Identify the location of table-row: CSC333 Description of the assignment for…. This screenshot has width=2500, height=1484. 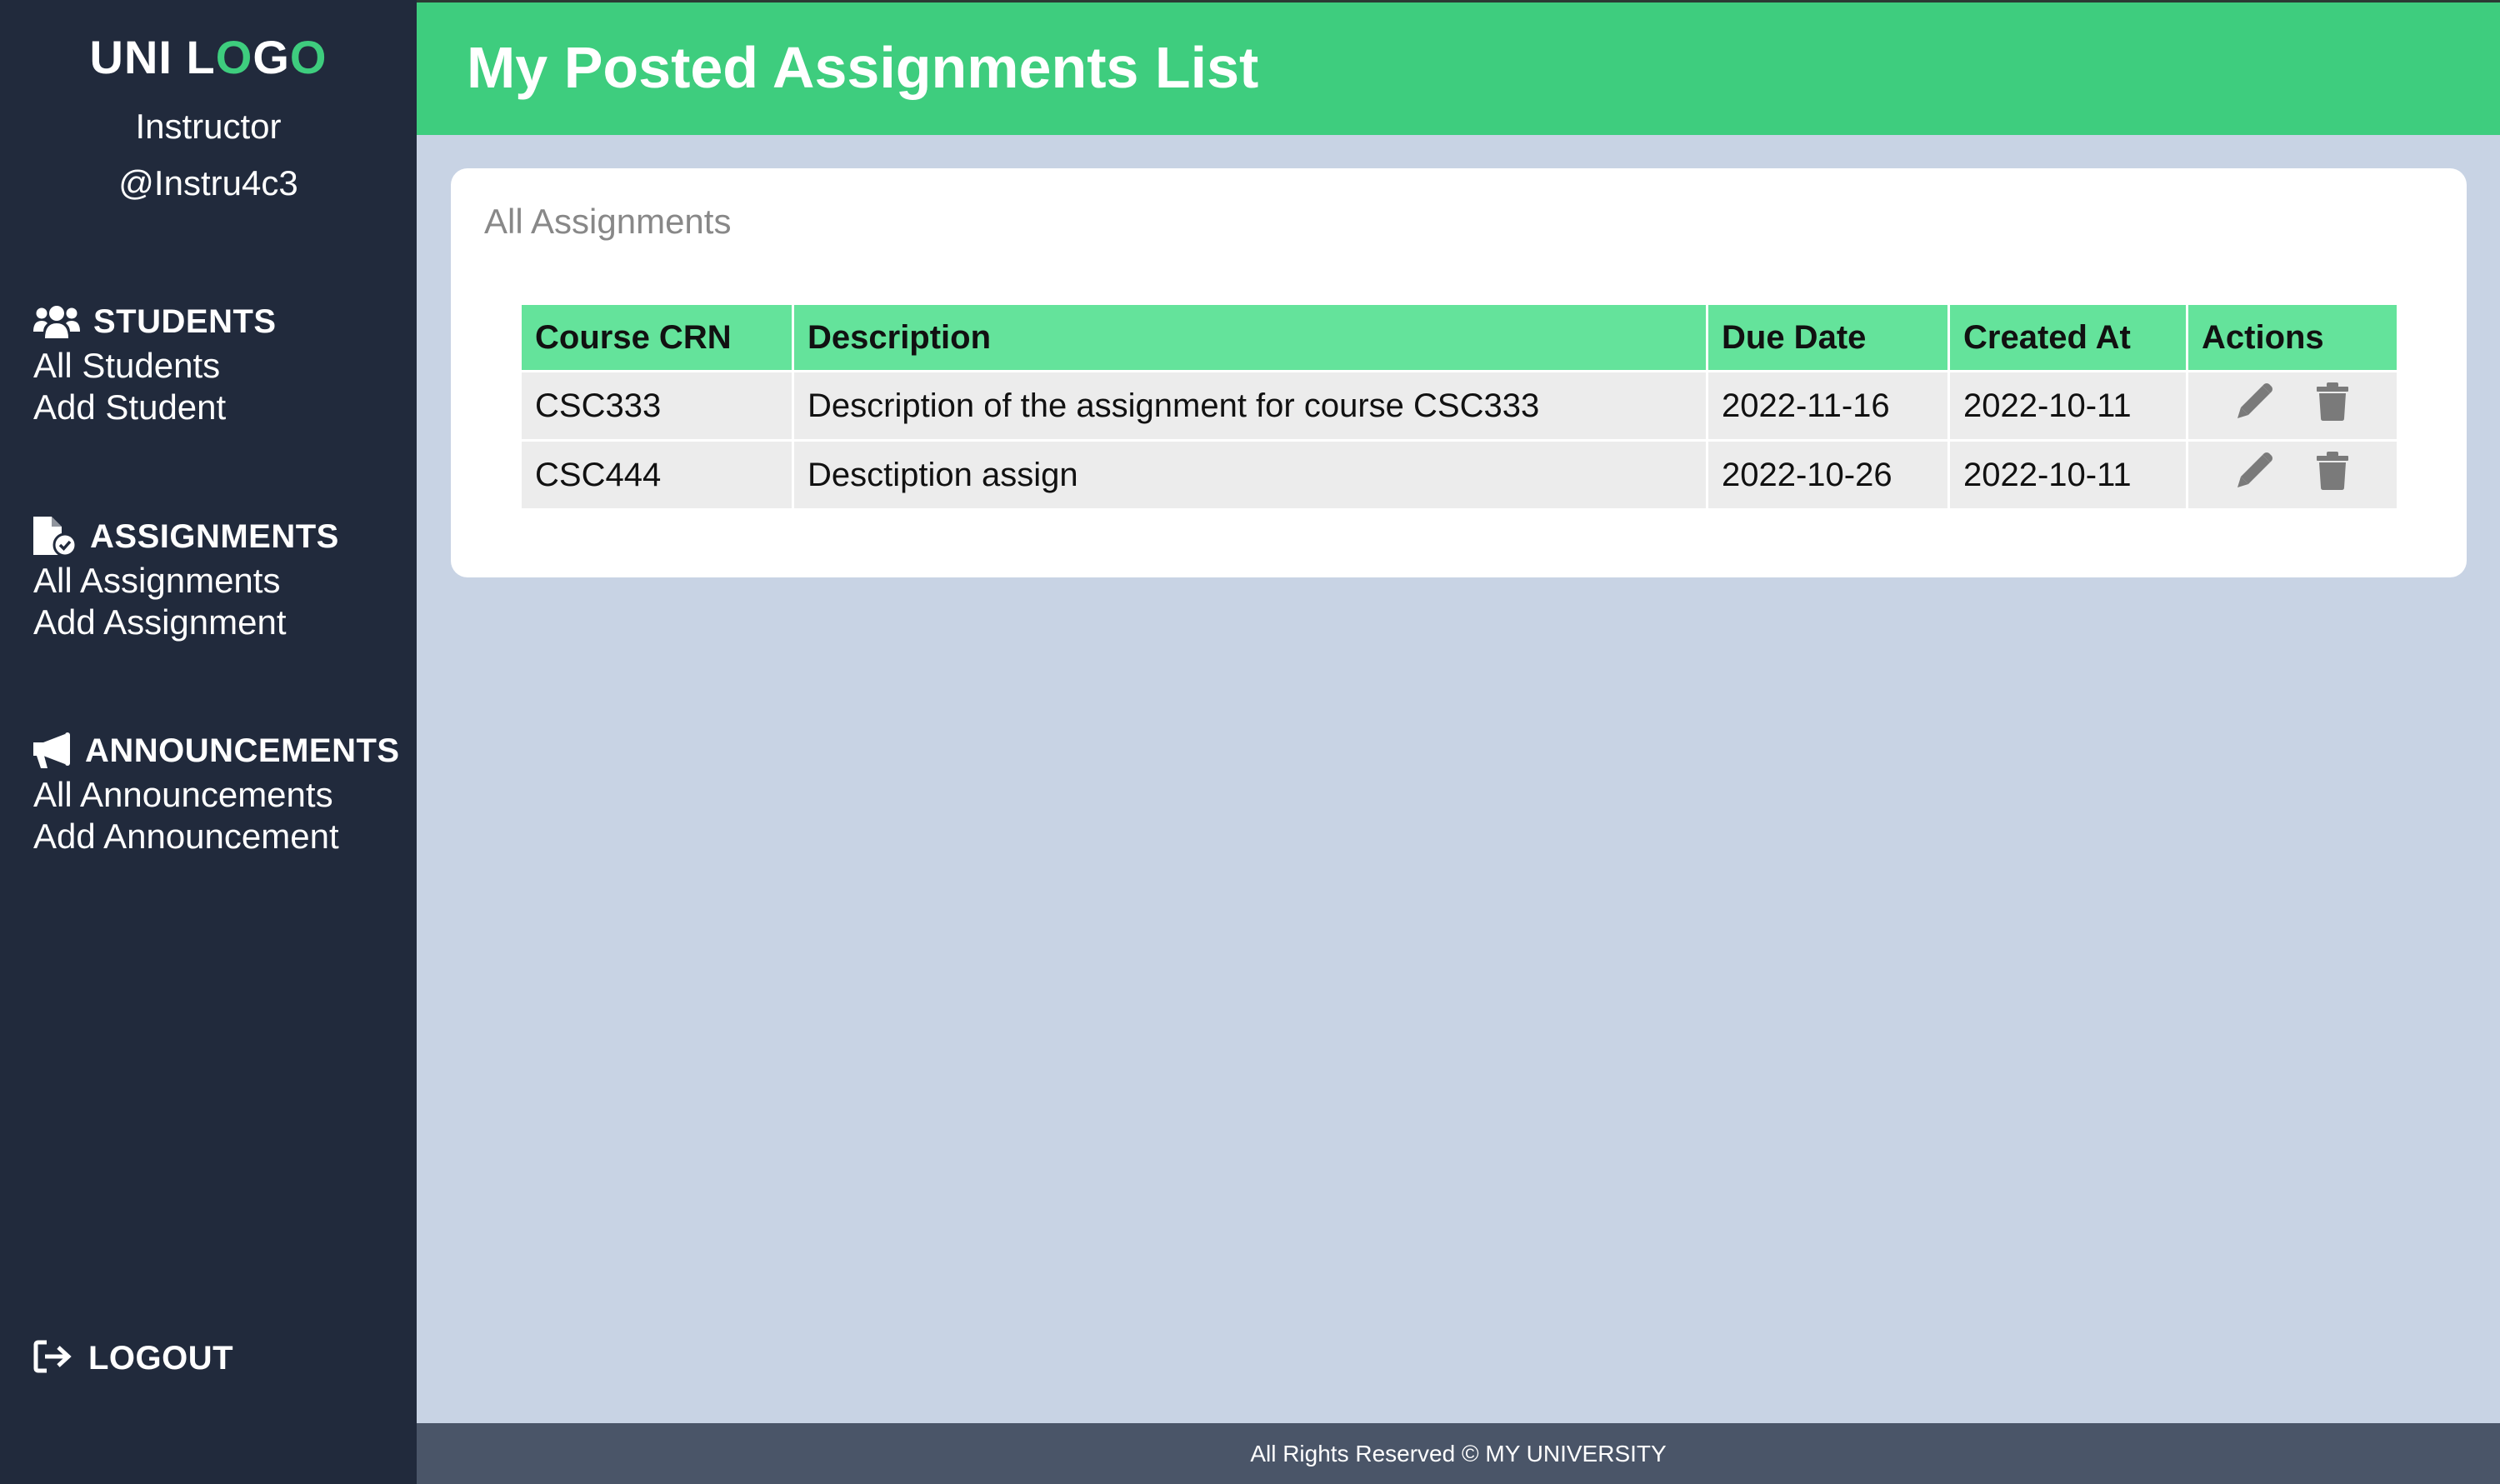
(1459, 405).